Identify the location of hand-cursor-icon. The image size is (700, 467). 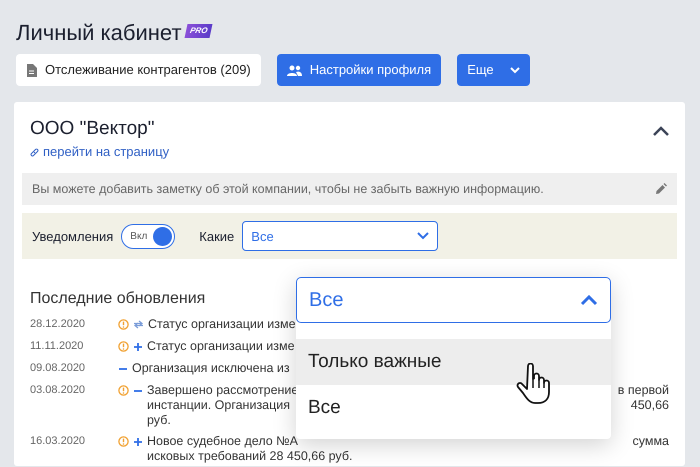
(534, 384).